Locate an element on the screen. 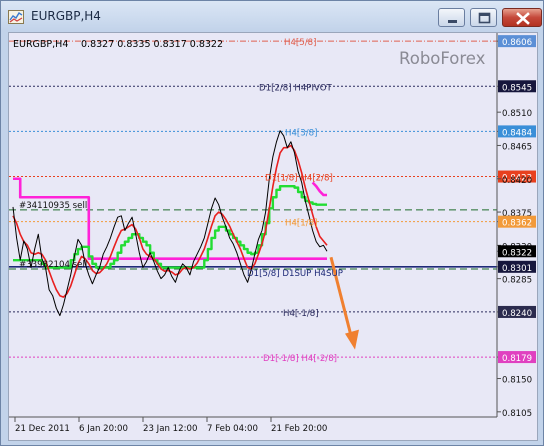  order-label-1: #33982104 sell is located at coordinates (53, 265).